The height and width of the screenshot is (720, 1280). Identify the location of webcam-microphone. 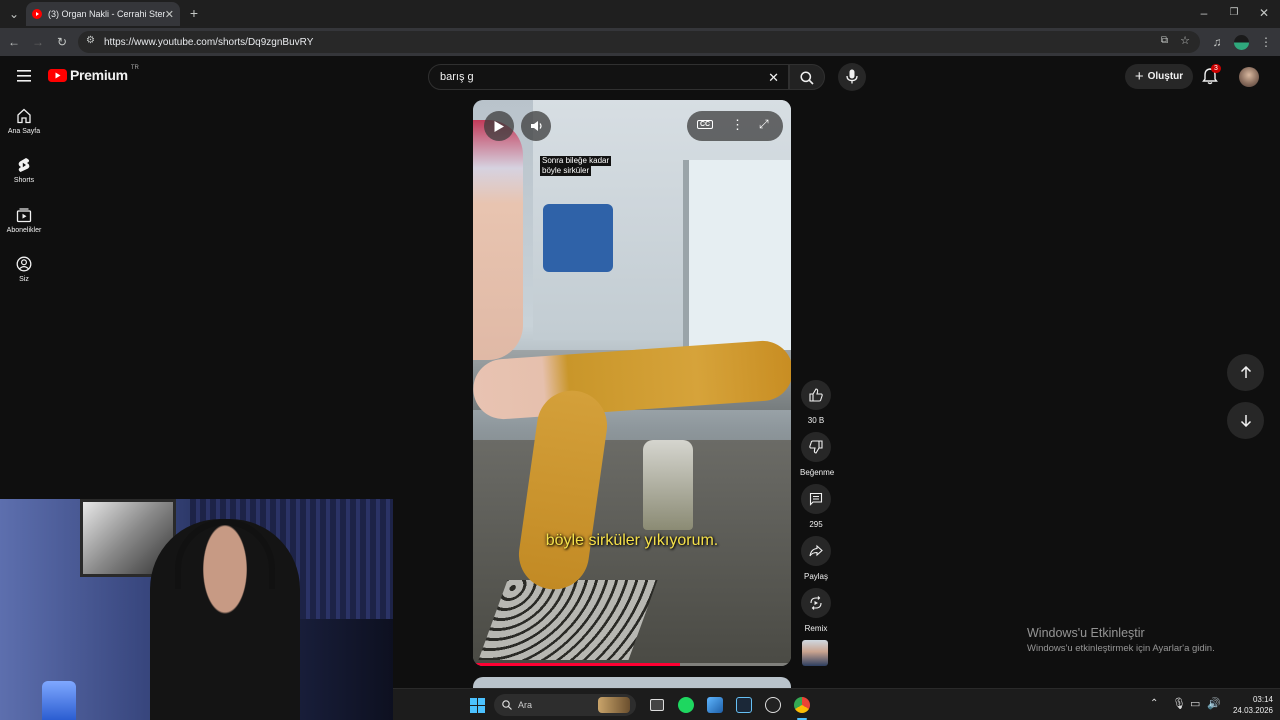
(59, 700).